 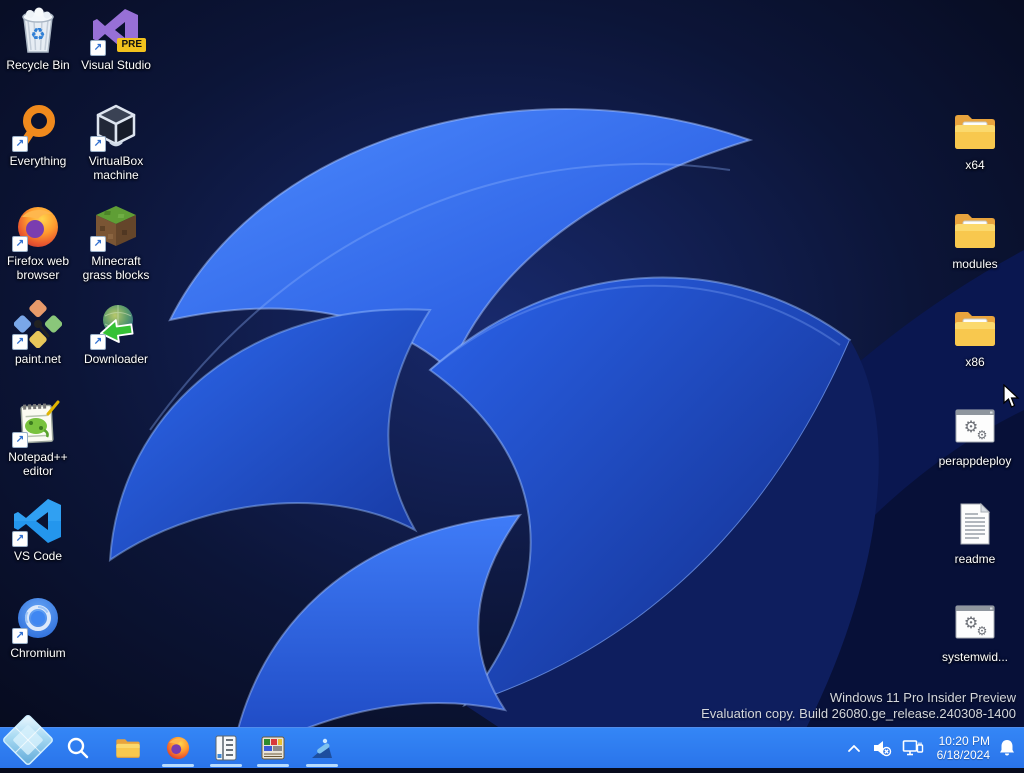 I want to click on idm-icon: ↗, so click(x=115, y=325).